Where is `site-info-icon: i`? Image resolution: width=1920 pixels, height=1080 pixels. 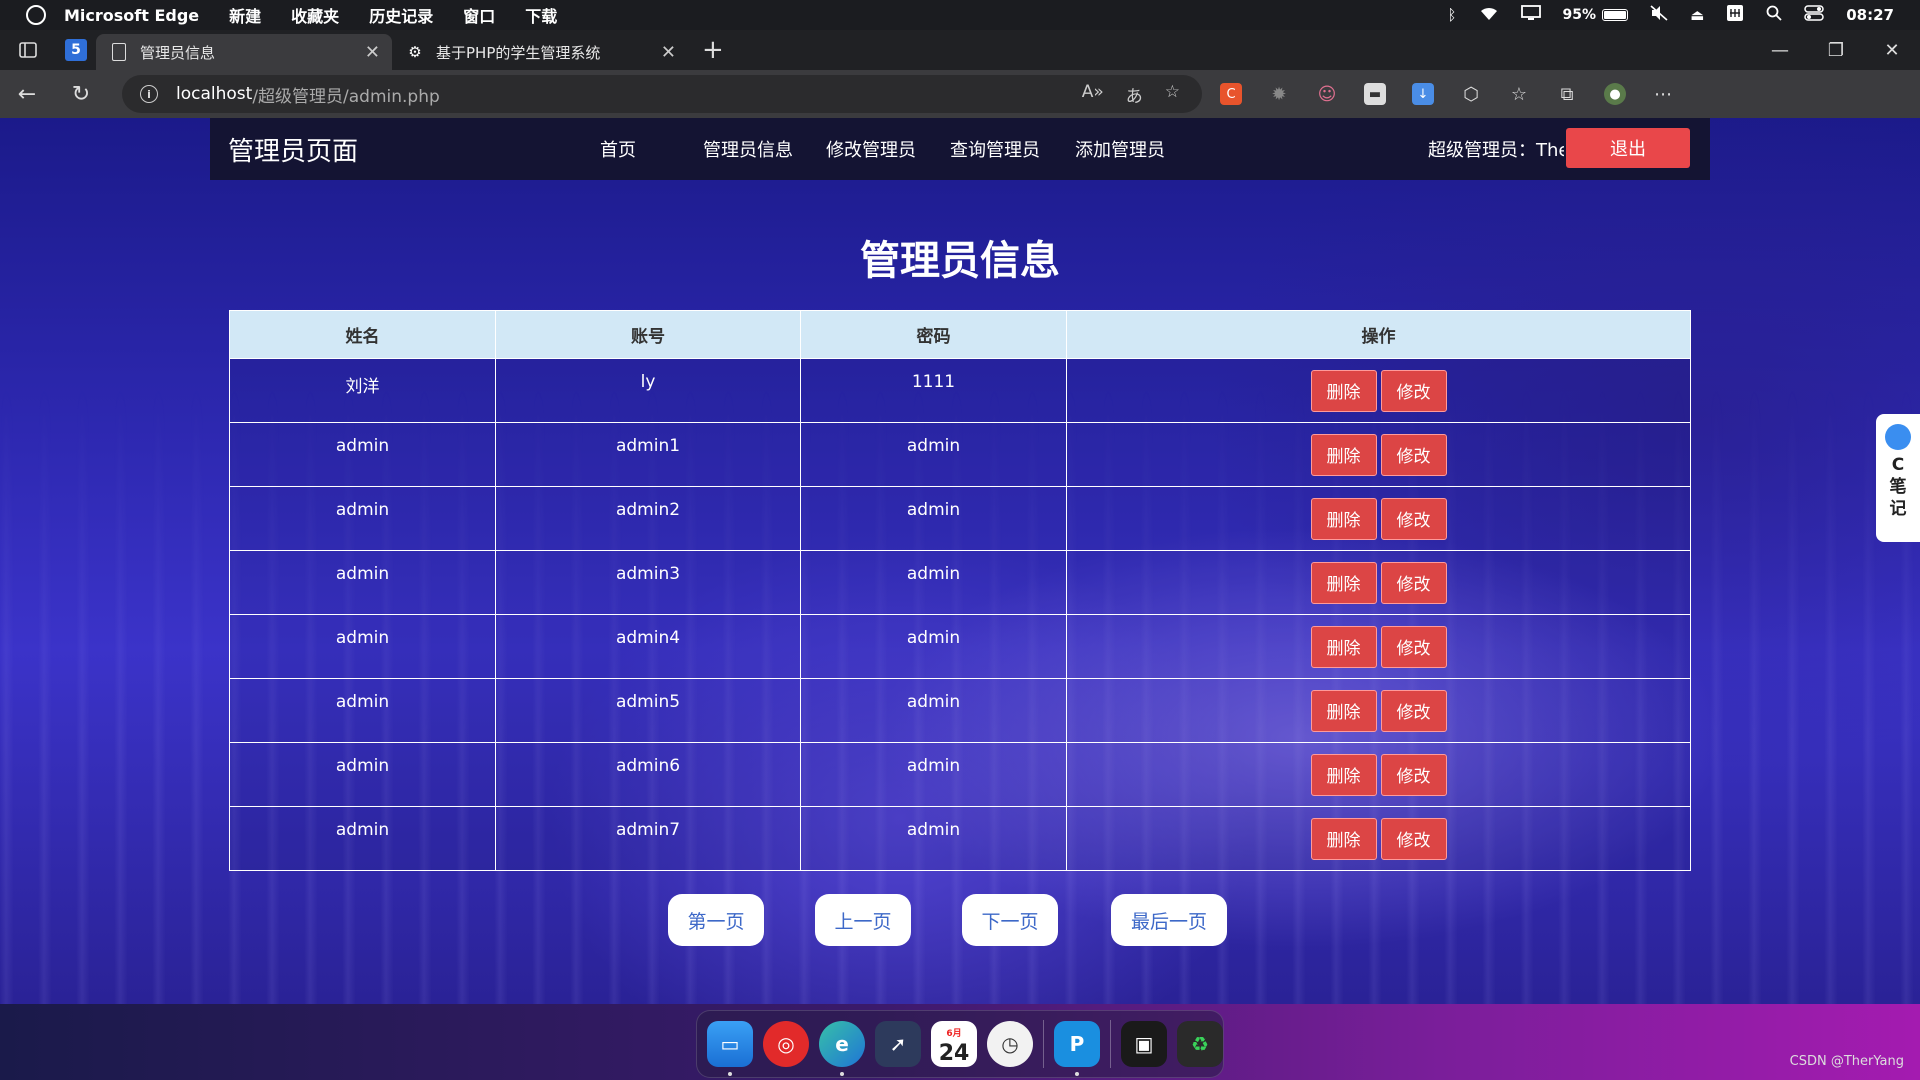 site-info-icon: i is located at coordinates (149, 94).